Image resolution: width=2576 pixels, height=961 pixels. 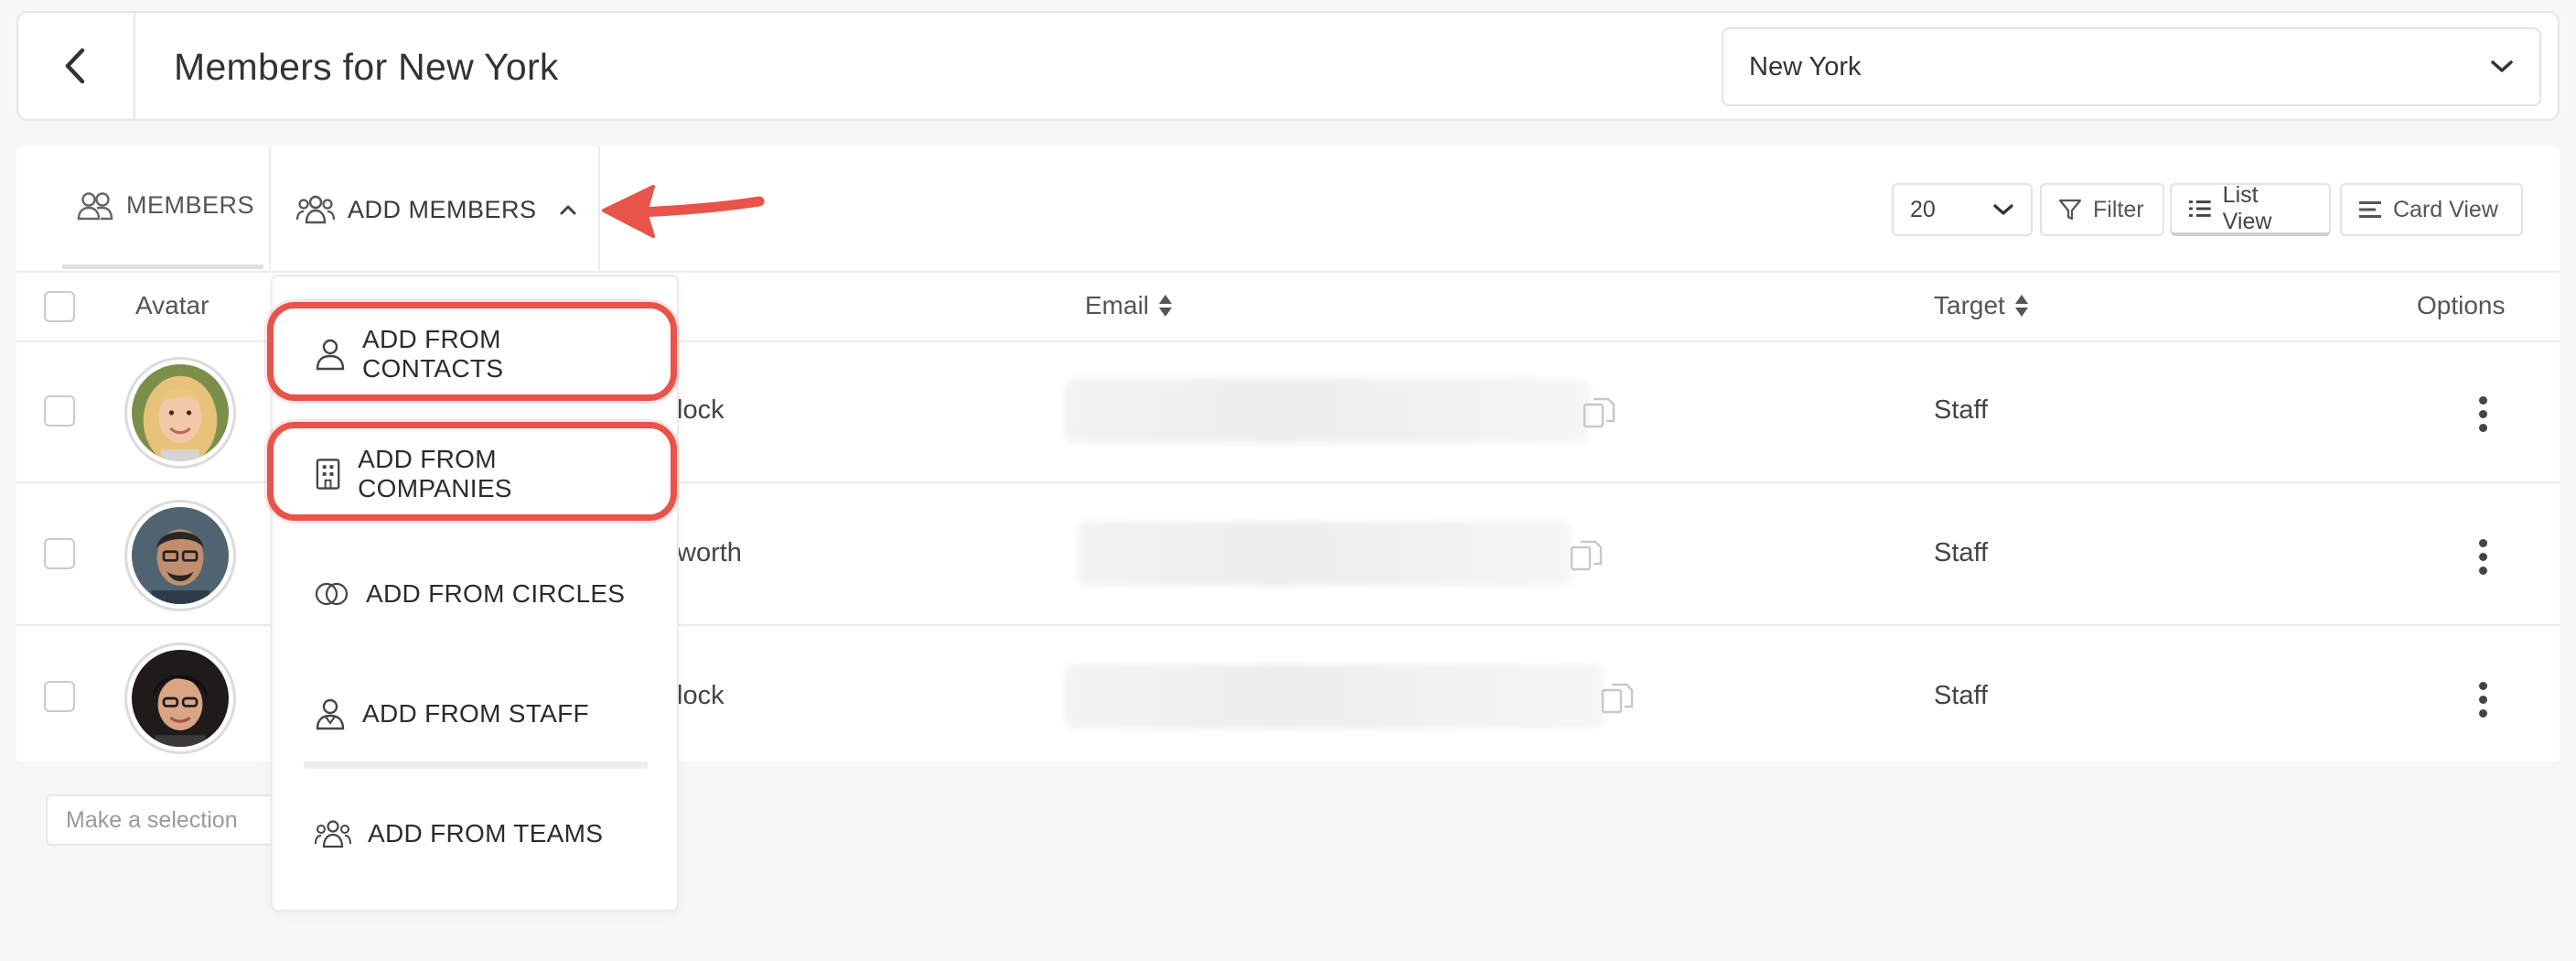 I want to click on column-header-email-label: Email, so click(x=1117, y=305).